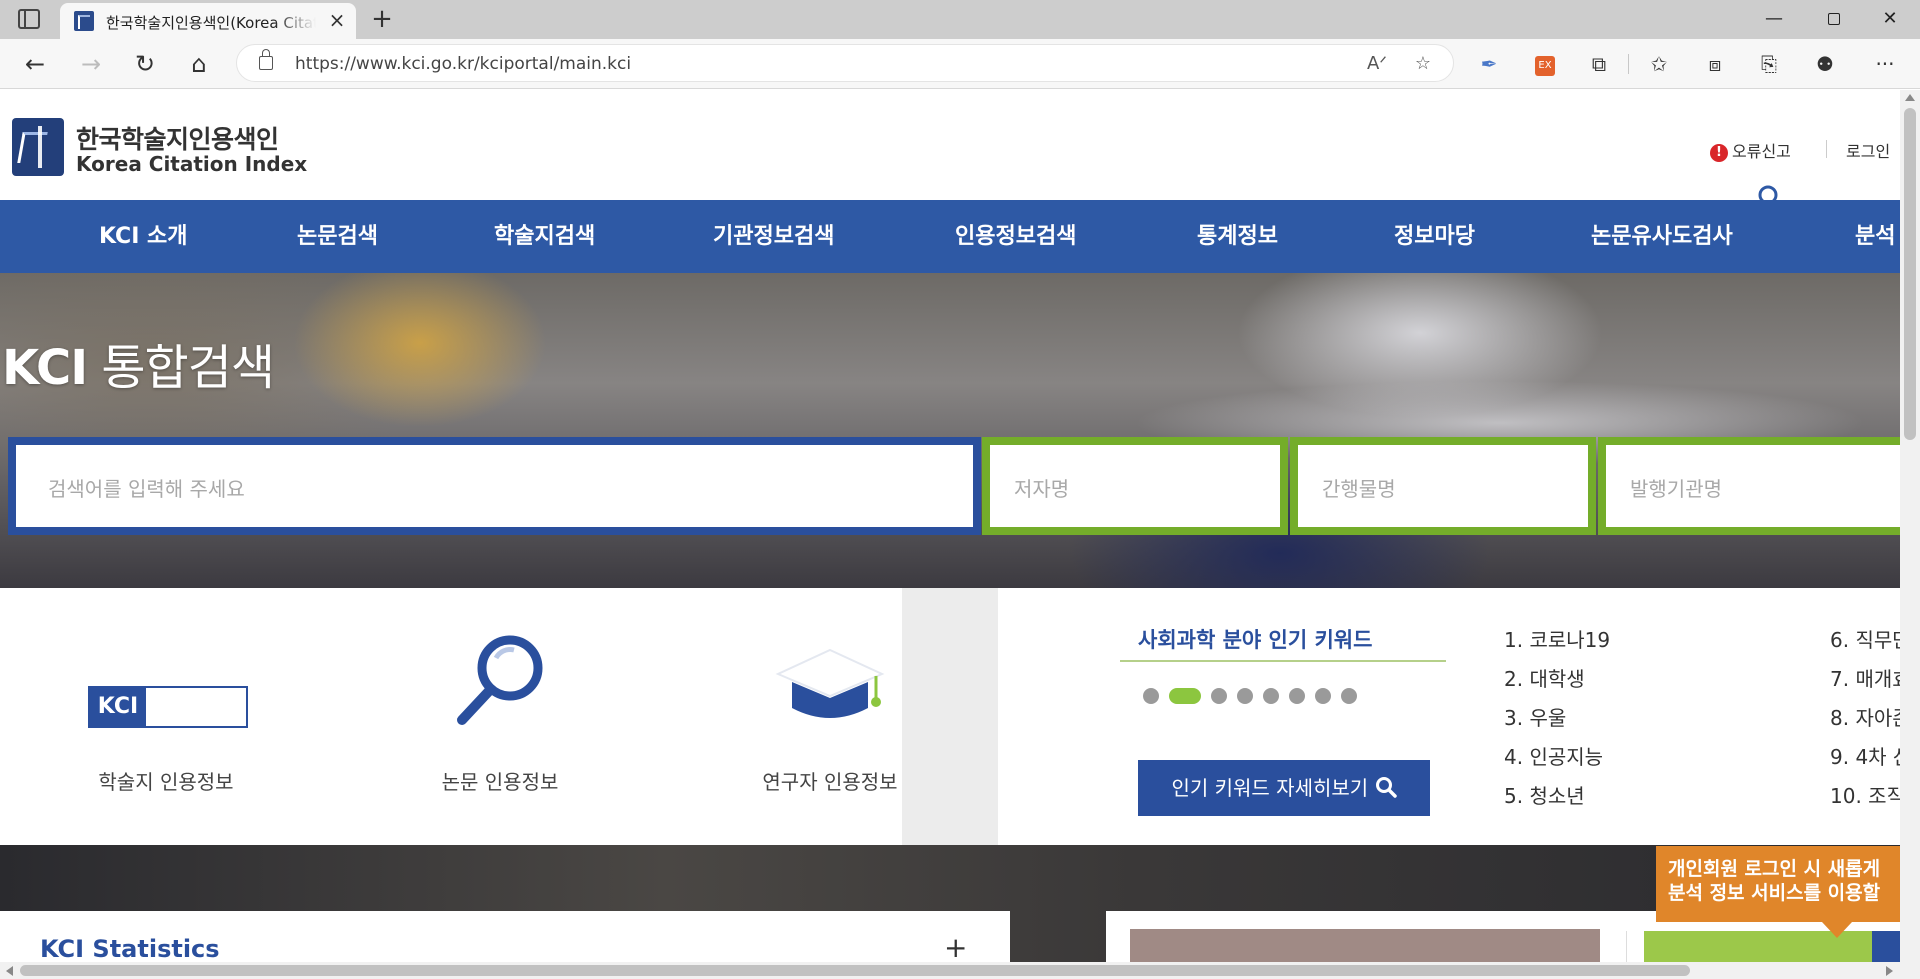 This screenshot has width=1920, height=979. I want to click on pen-extension-icon: ✒, so click(1489, 64).